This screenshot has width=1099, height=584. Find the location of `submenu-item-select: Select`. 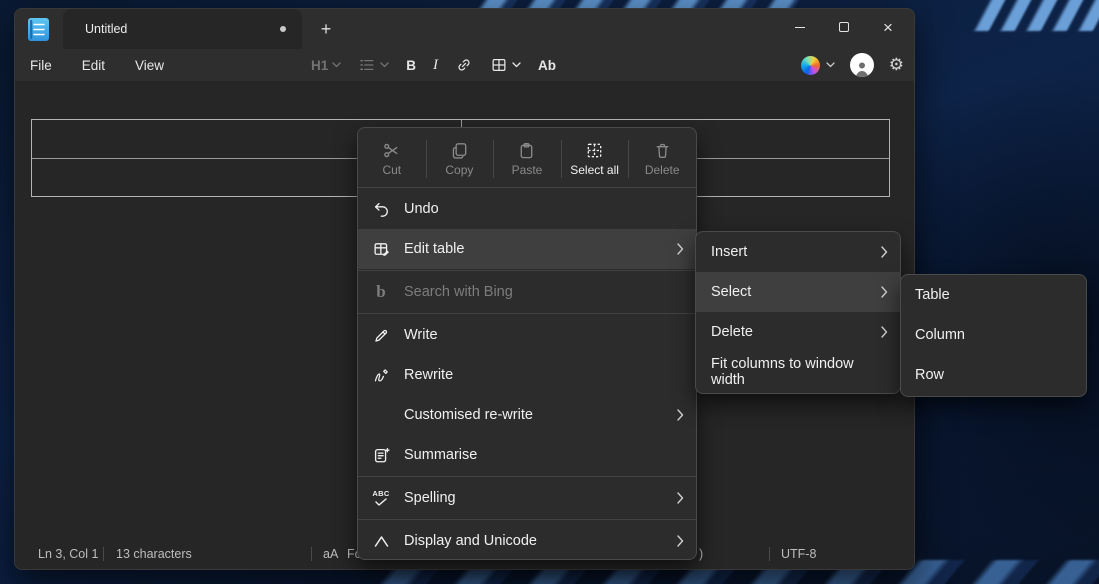

submenu-item-select: Select is located at coordinates (798, 292).